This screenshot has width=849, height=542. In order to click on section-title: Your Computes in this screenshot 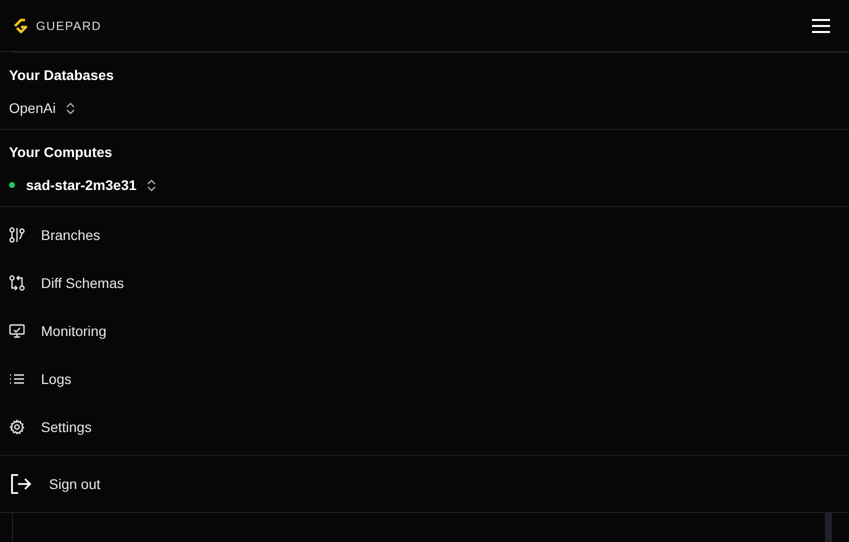, I will do `click(61, 152)`.